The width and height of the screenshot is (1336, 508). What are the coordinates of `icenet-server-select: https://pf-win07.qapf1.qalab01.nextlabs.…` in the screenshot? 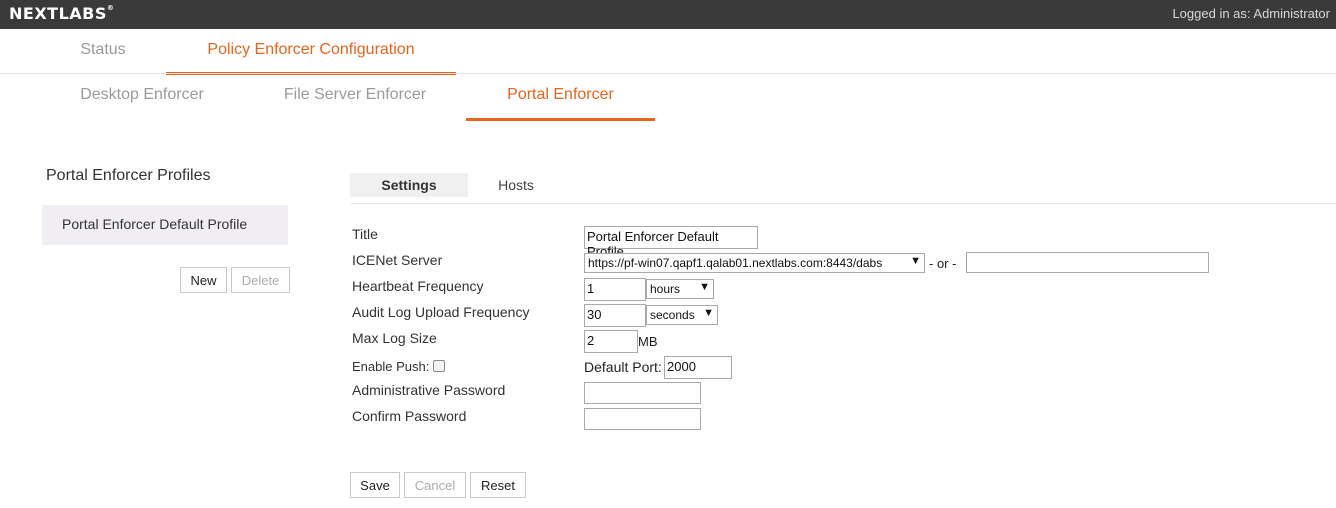 It's located at (754, 263).